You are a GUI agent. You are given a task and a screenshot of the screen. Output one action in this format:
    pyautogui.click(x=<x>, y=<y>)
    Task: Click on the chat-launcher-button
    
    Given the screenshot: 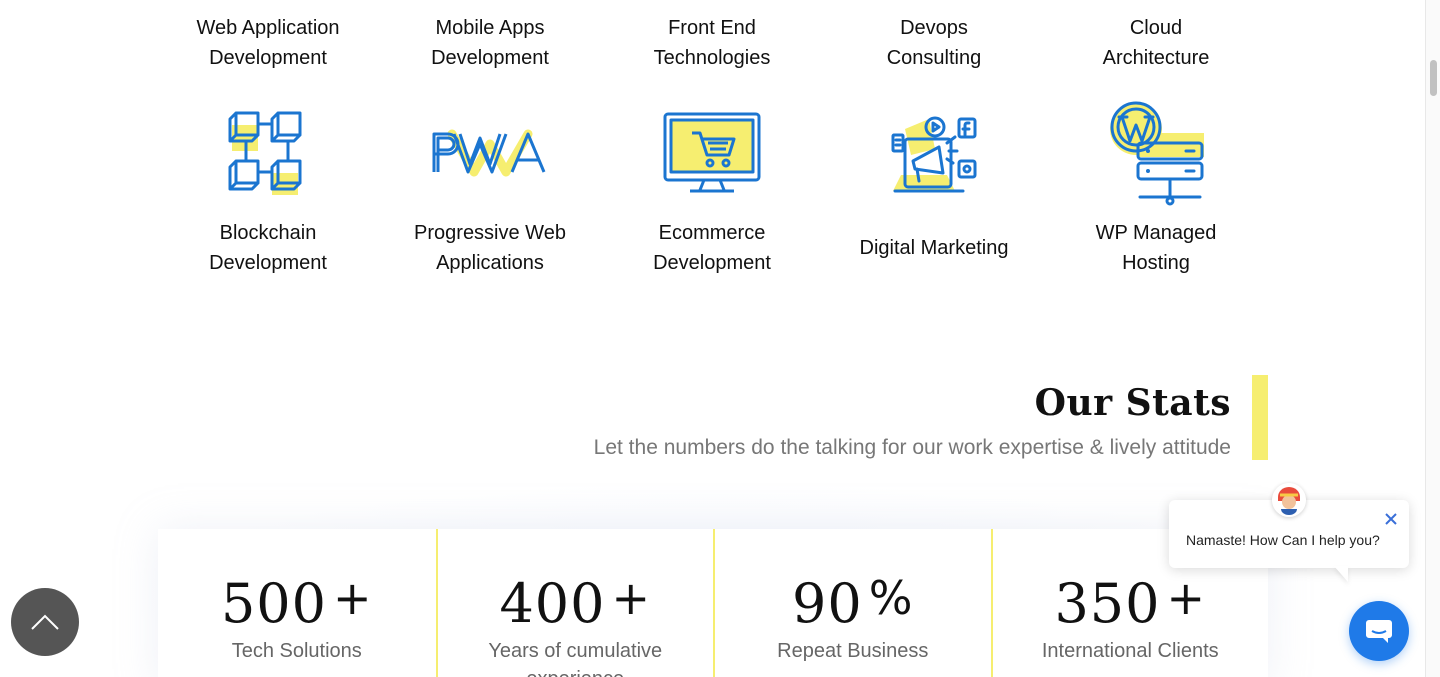 What is the action you would take?
    pyautogui.click(x=1379, y=631)
    